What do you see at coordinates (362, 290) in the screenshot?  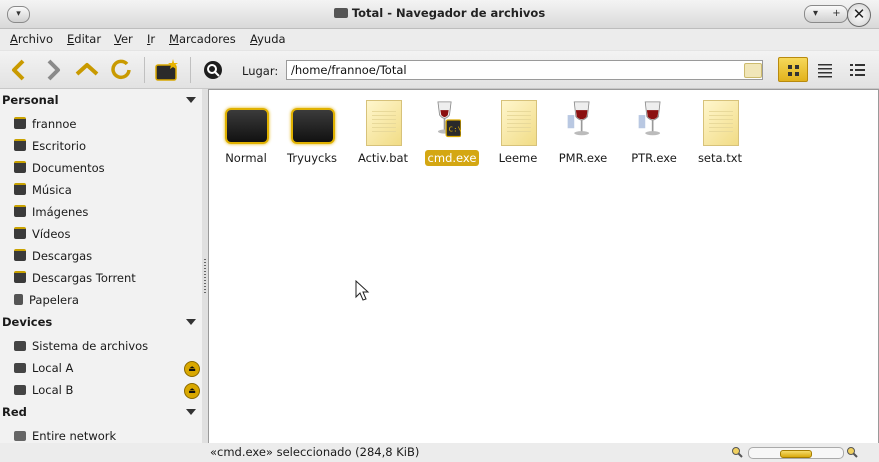 I see `mouse-cursor-icon` at bounding box center [362, 290].